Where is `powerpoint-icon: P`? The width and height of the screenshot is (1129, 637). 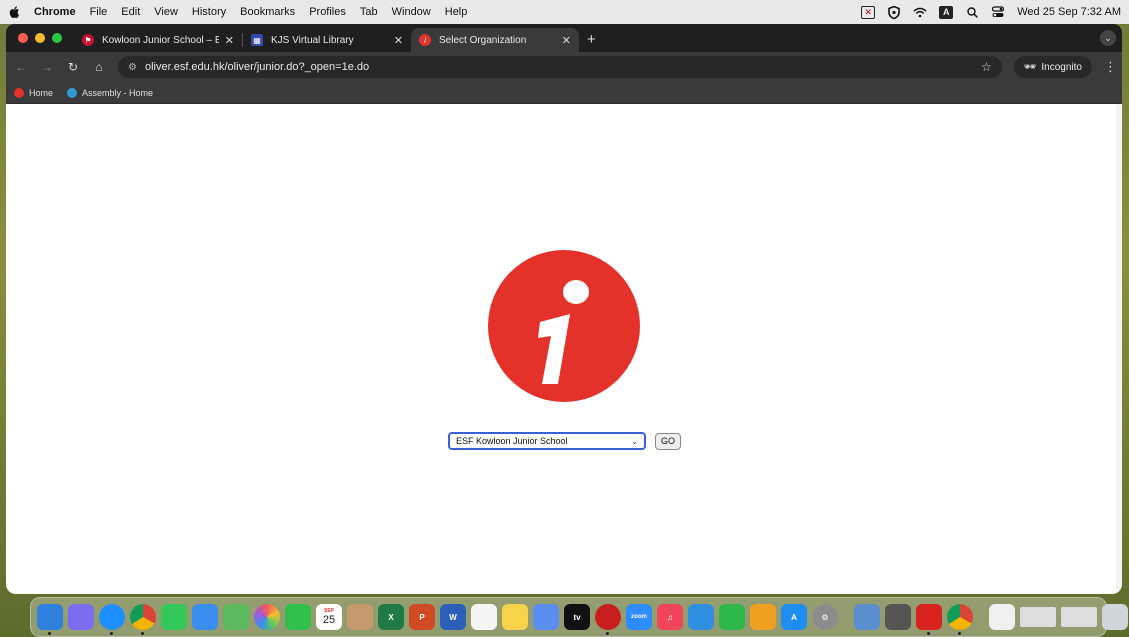
powerpoint-icon: P is located at coordinates (422, 617).